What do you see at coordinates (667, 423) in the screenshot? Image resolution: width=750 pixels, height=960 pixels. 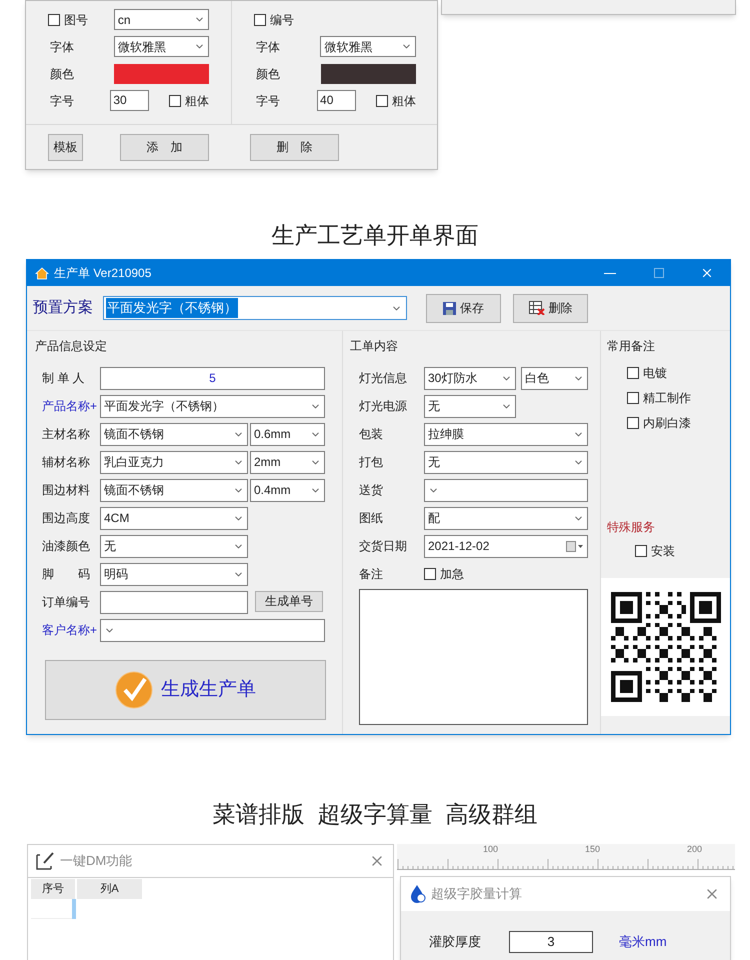 I see `checkbox-label: 内刷白漆` at bounding box center [667, 423].